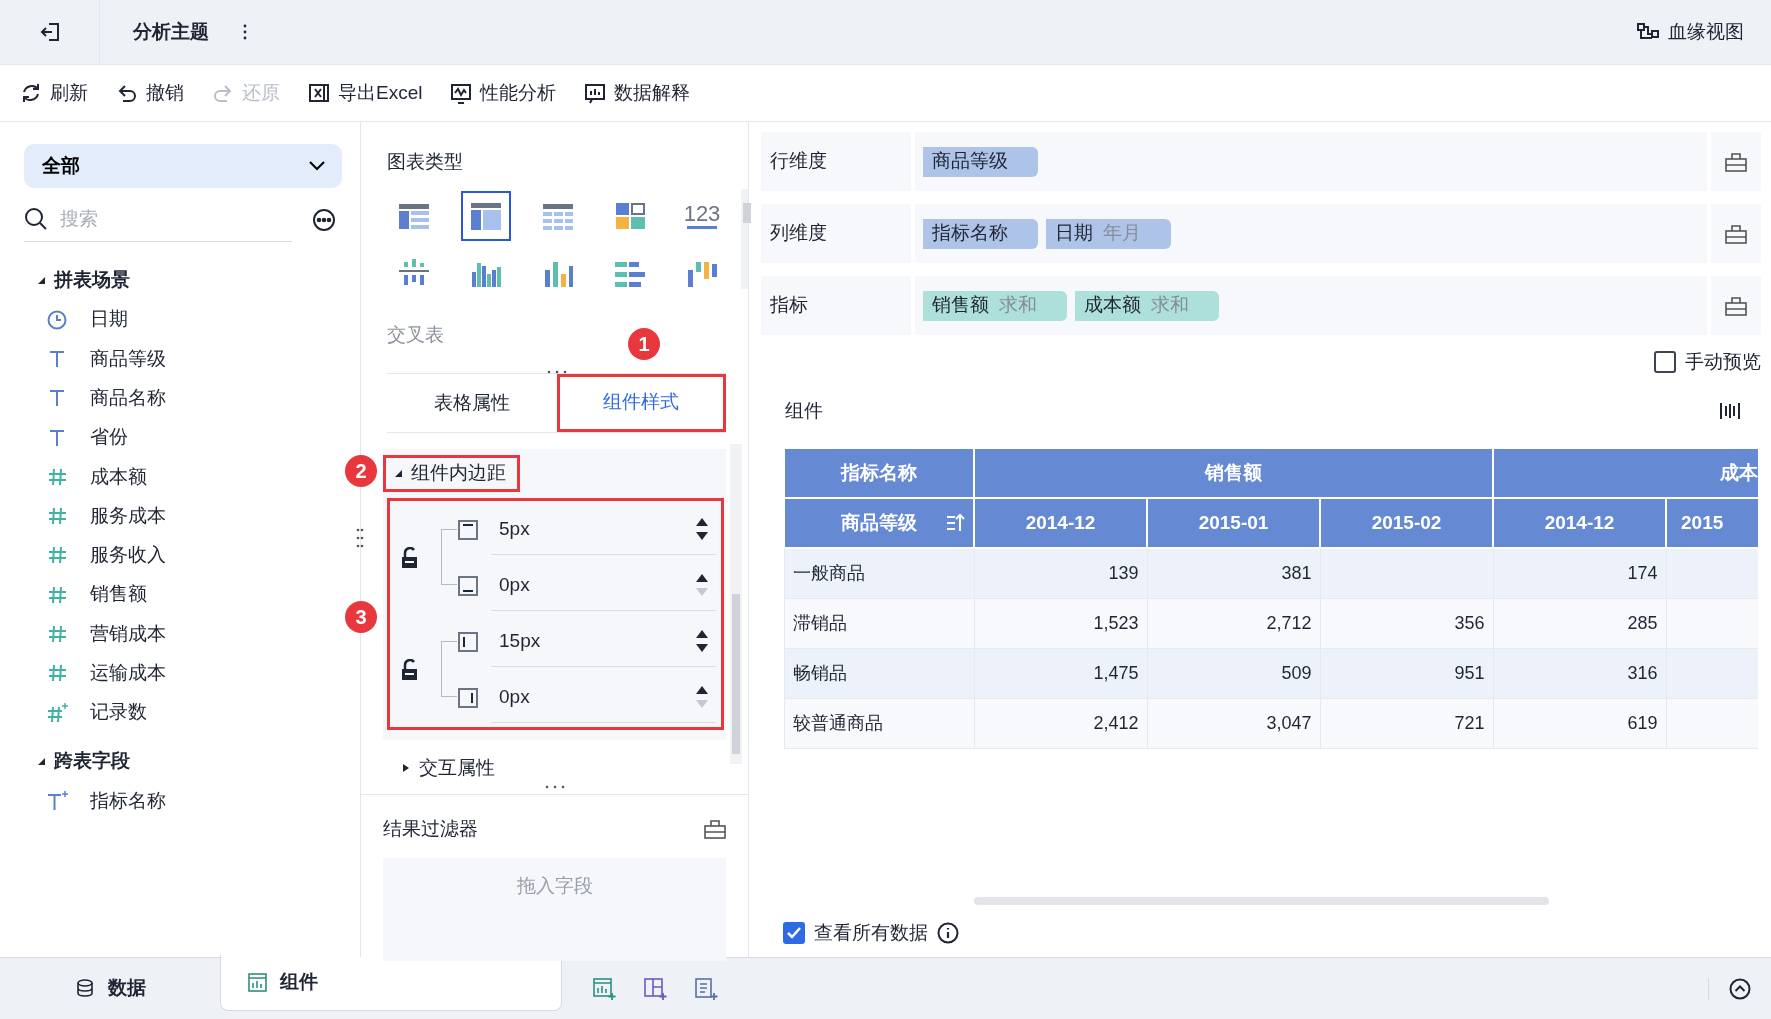  What do you see at coordinates (655, 988) in the screenshot?
I see `add-layout-icon` at bounding box center [655, 988].